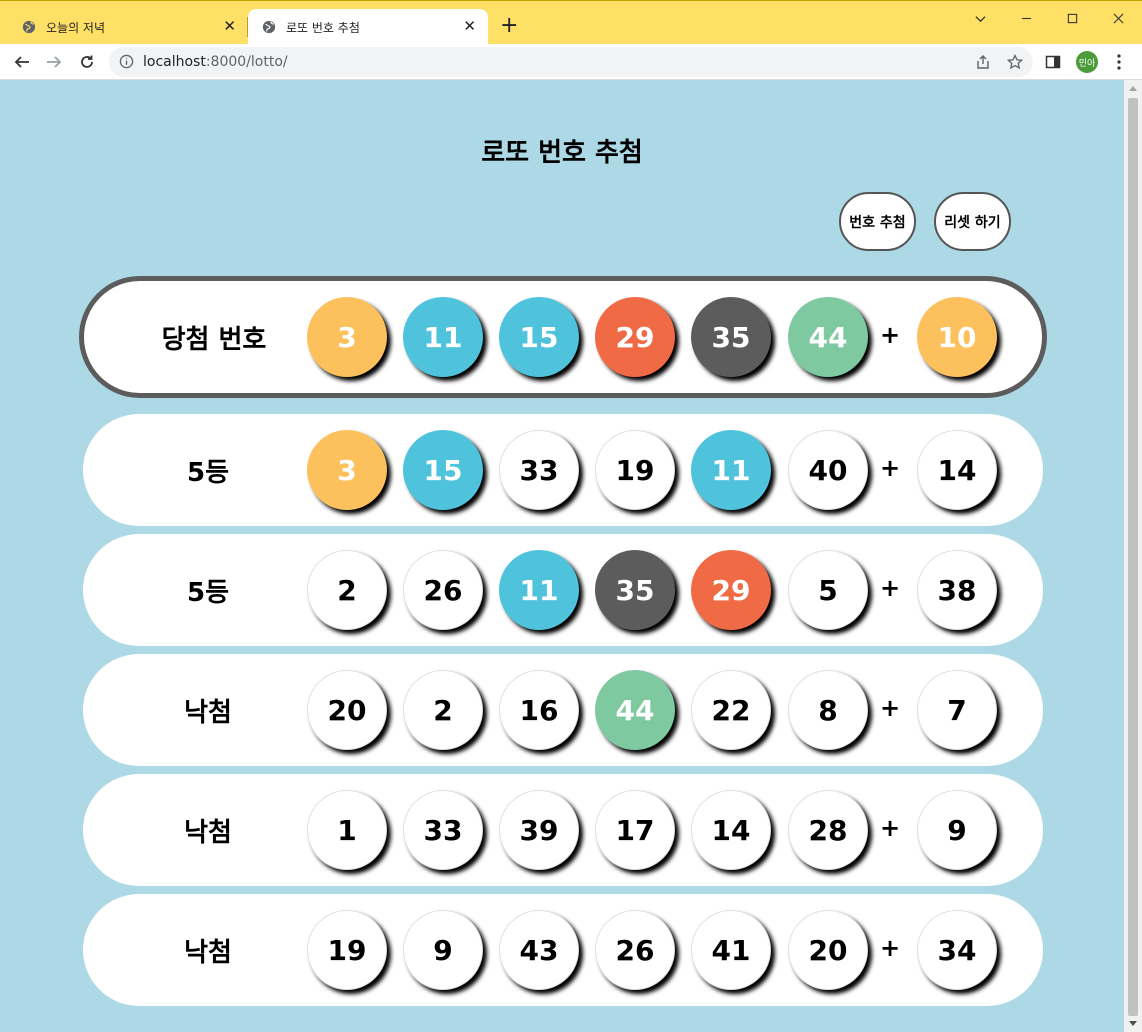  Describe the element at coordinates (980, 18) in the screenshot. I see `tab-search-chevron-icon` at that location.